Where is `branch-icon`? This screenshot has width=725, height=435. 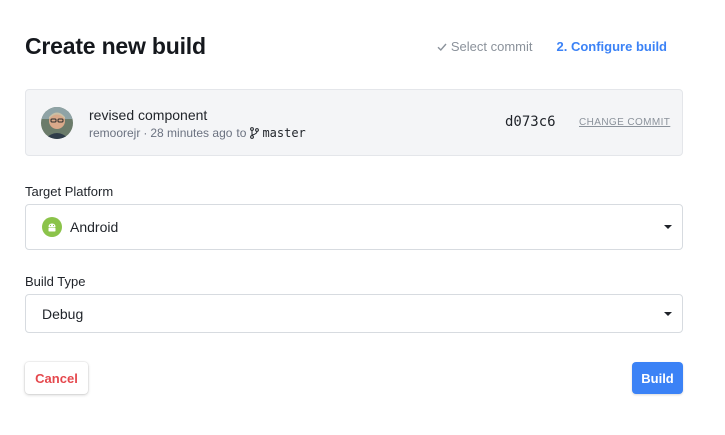 branch-icon is located at coordinates (255, 133).